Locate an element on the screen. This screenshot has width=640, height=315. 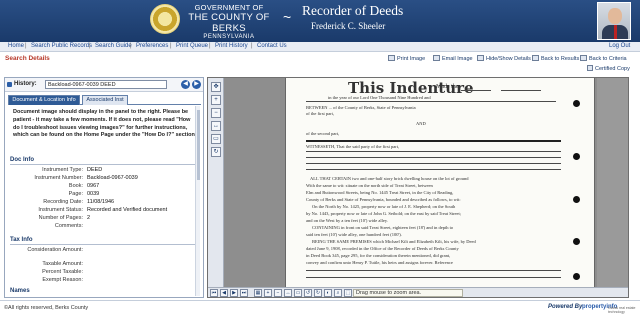
last-page-icon: ⏭ is located at coordinates (244, 293).